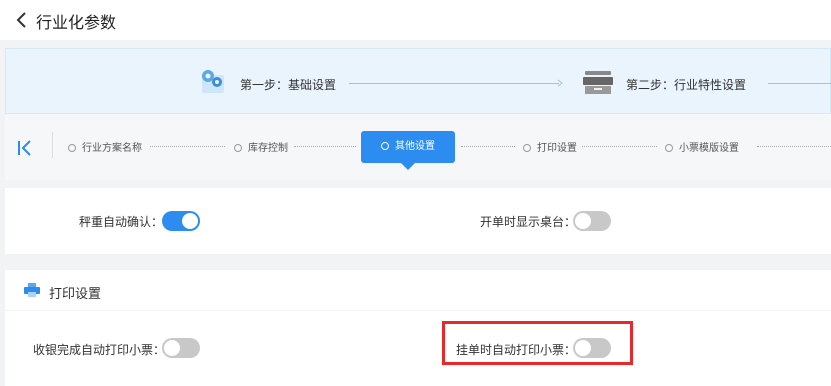  Describe the element at coordinates (112, 148) in the screenshot. I see `tab-label: 行业方案名称` at that location.